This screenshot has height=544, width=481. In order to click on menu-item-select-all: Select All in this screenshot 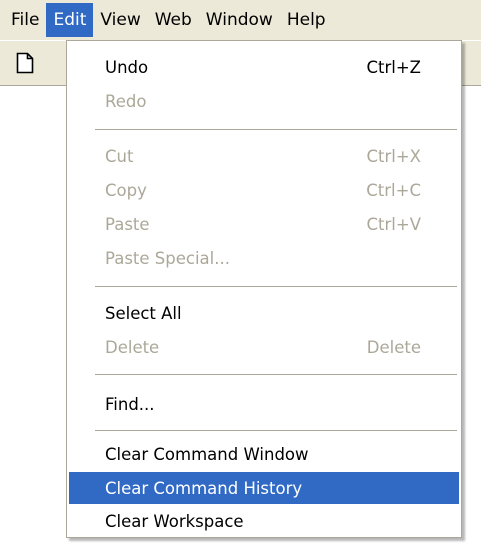, I will do `click(264, 313)`.